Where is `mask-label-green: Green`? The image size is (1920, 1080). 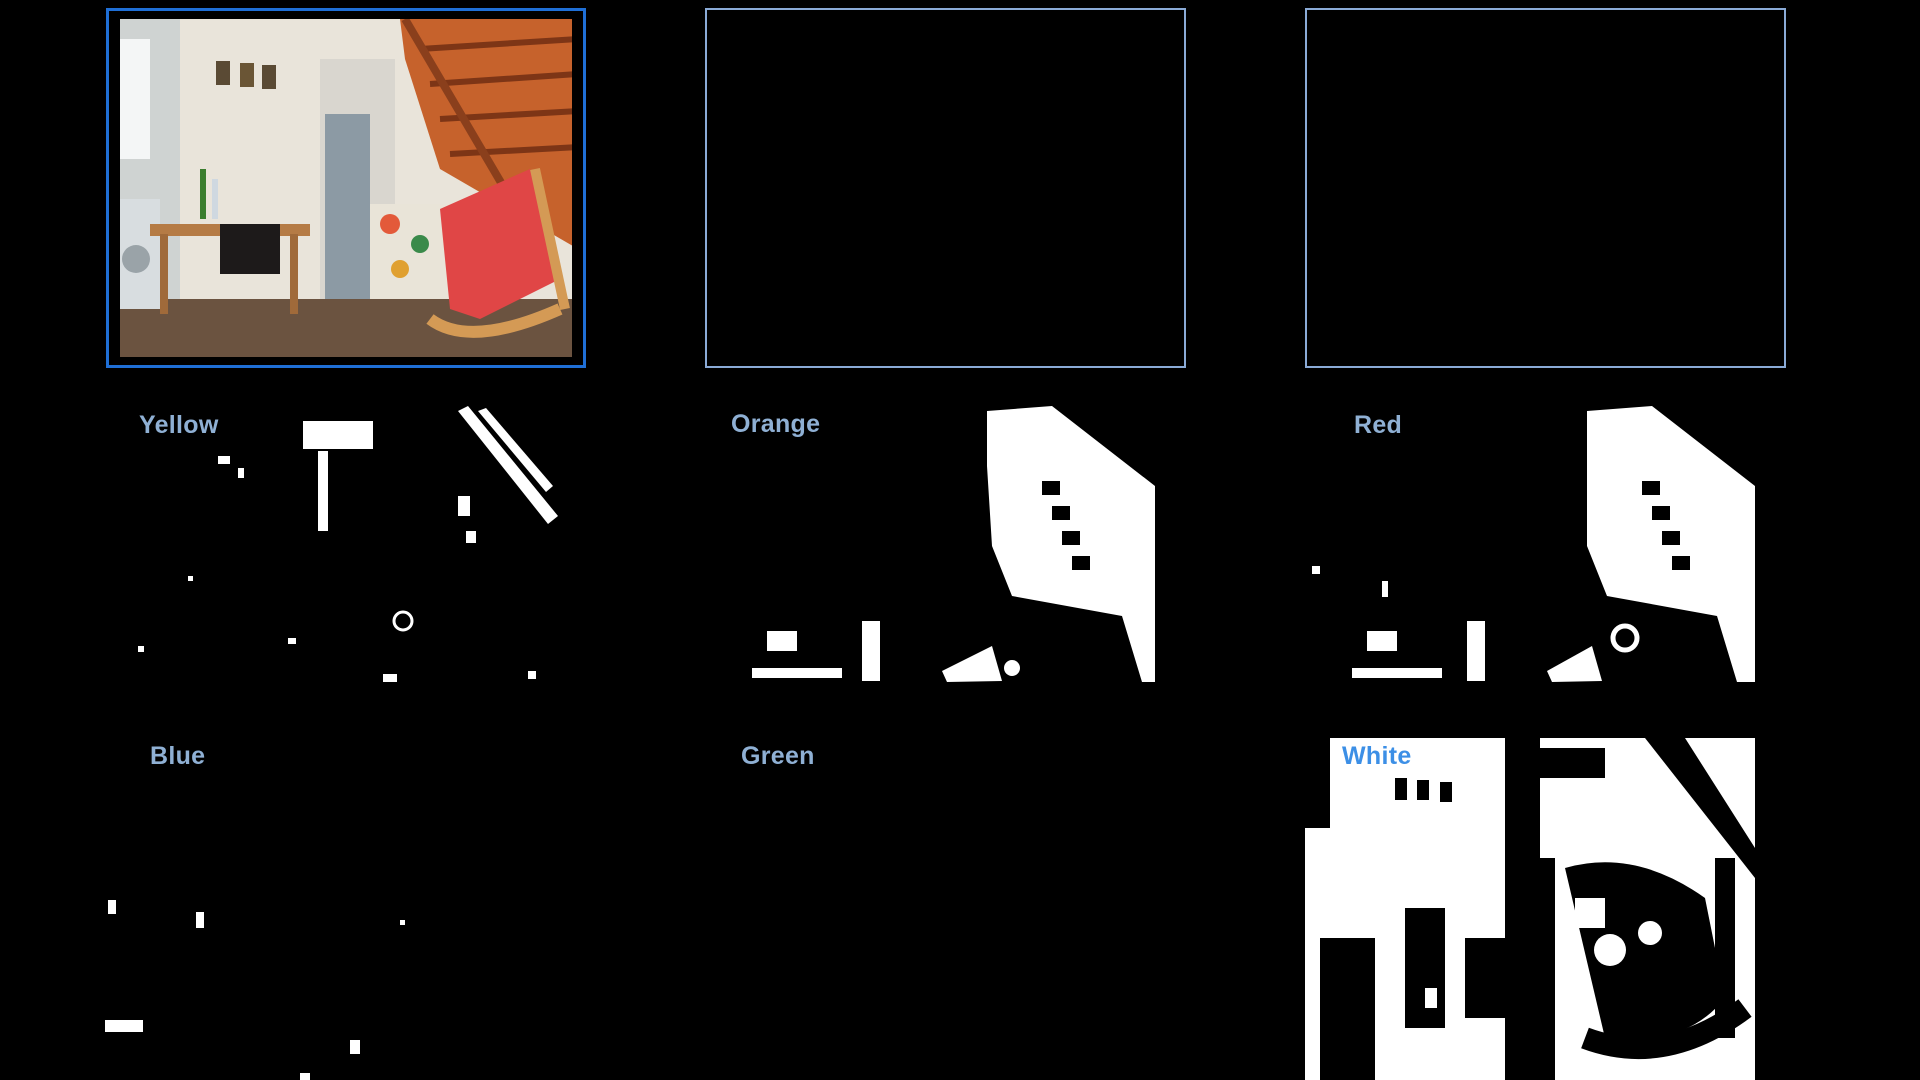 mask-label-green: Green is located at coordinates (778, 756).